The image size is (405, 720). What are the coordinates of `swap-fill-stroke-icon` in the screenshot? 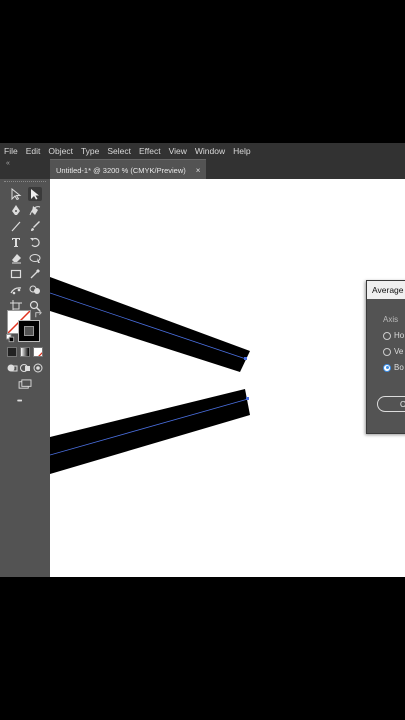 It's located at (38, 314).